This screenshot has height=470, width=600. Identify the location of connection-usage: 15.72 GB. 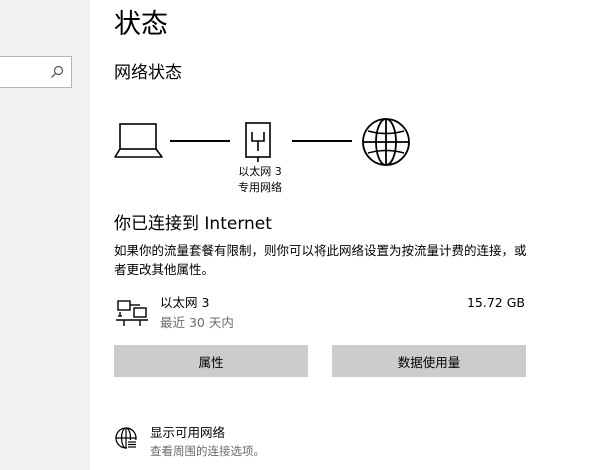
(495, 302).